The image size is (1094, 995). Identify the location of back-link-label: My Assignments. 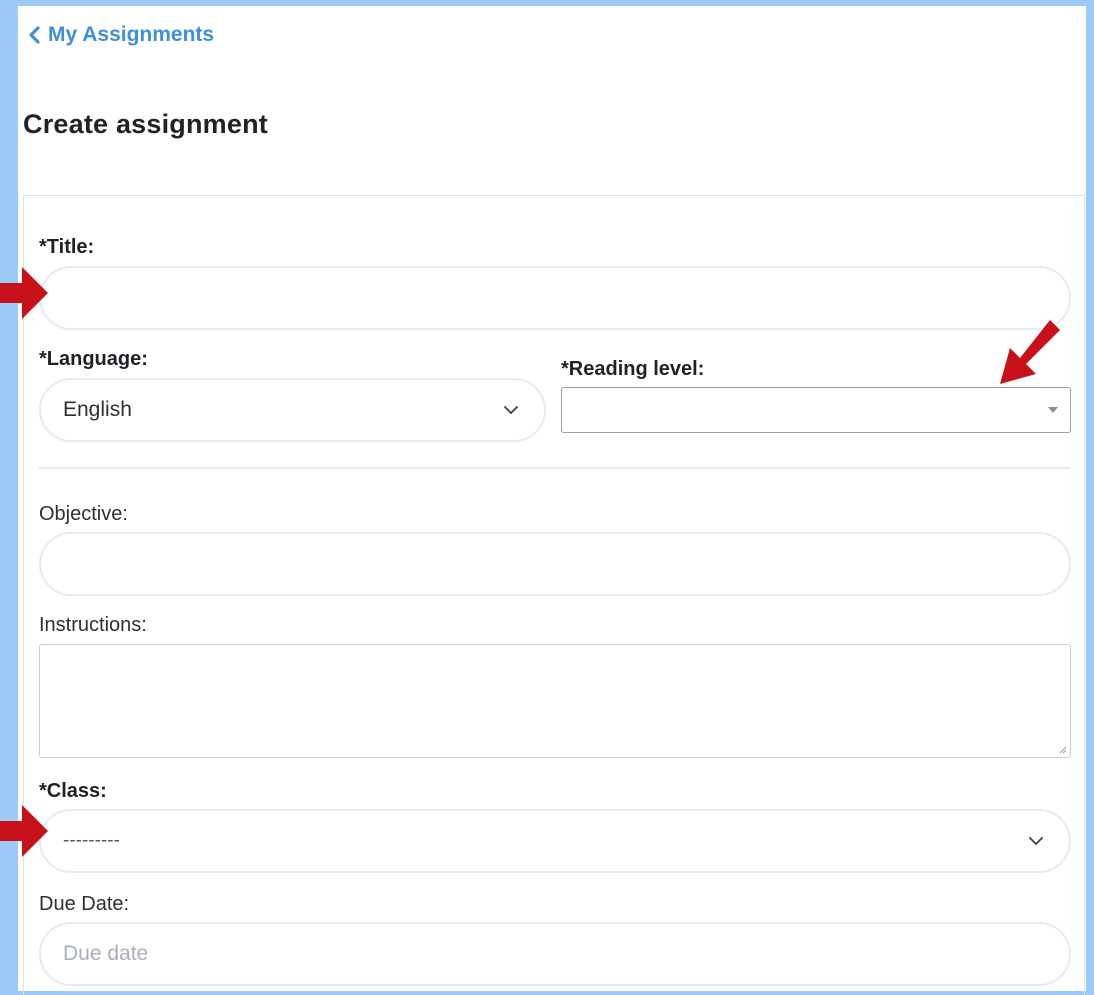
(131, 34).